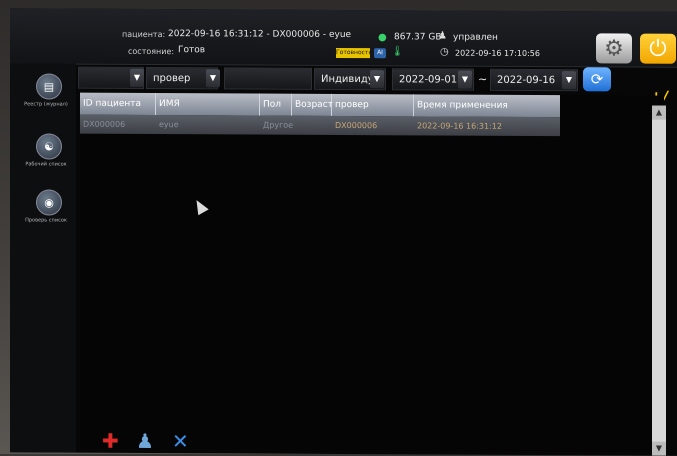  I want to click on patient-info: 2022-09-16 16:31:12 - DX000006 - eyue, so click(260, 35).